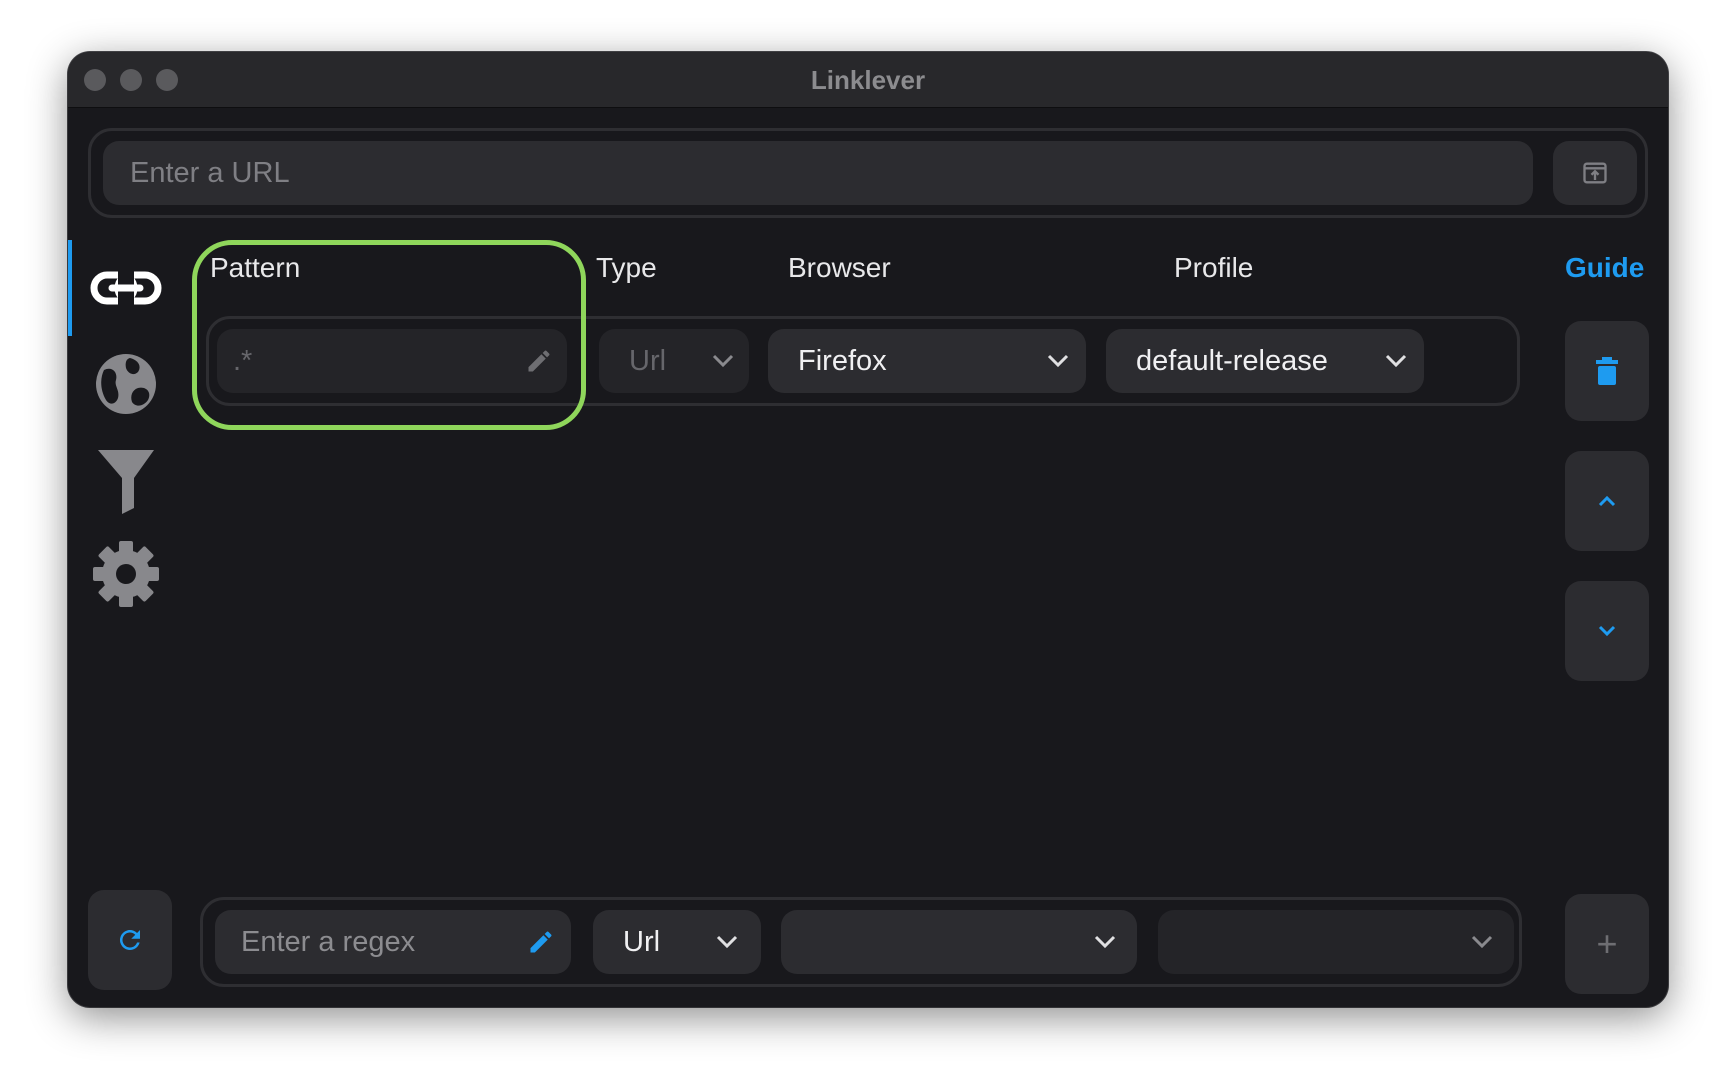  What do you see at coordinates (392, 361) in the screenshot?
I see `pattern-field: .*` at bounding box center [392, 361].